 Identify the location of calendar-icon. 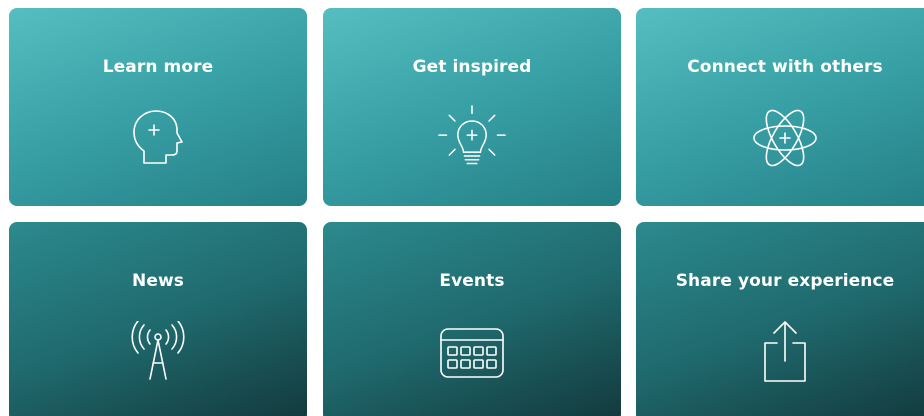
(472, 352).